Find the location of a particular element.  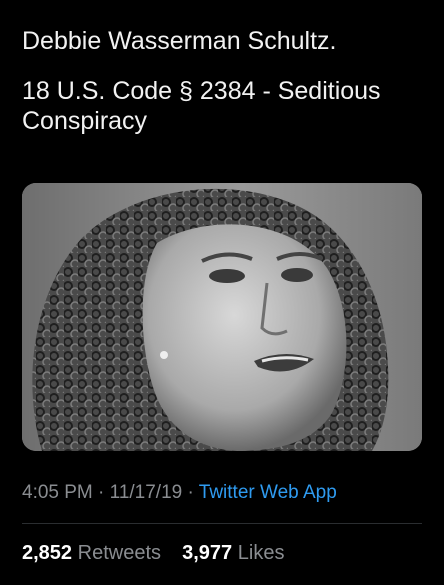

tweet-source-link: Twitter Web App is located at coordinates (268, 492).